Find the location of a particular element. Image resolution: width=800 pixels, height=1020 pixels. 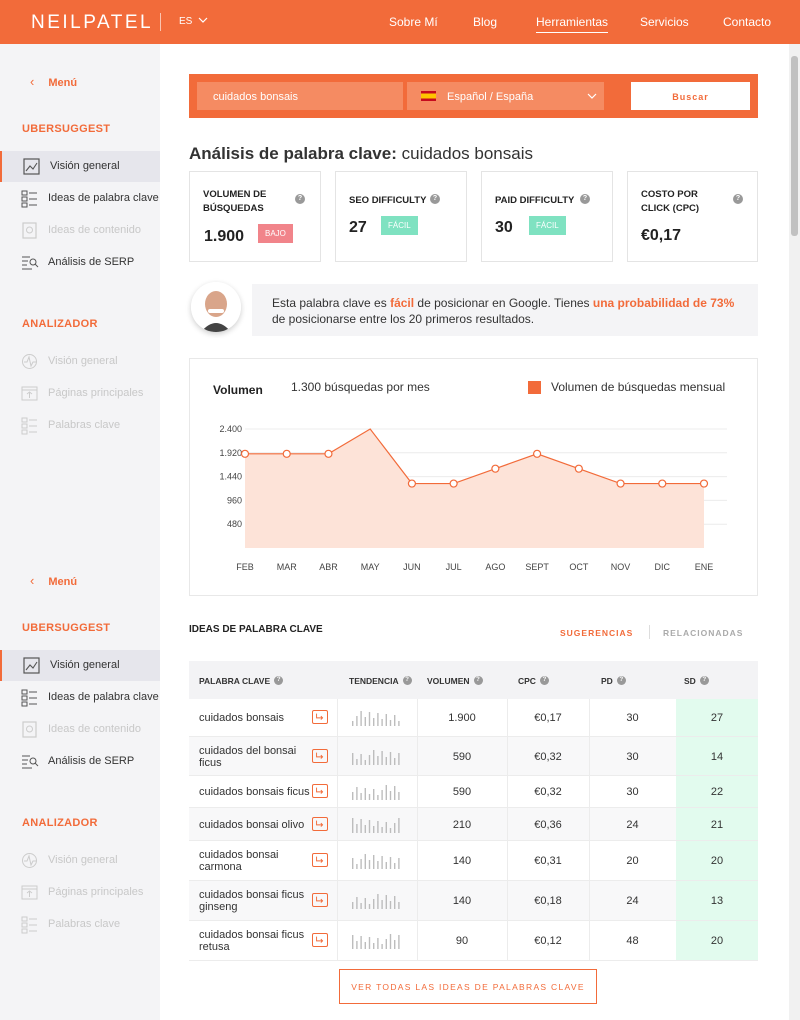

keyword-cell: cuidados bonsais is located at coordinates (261, 718).